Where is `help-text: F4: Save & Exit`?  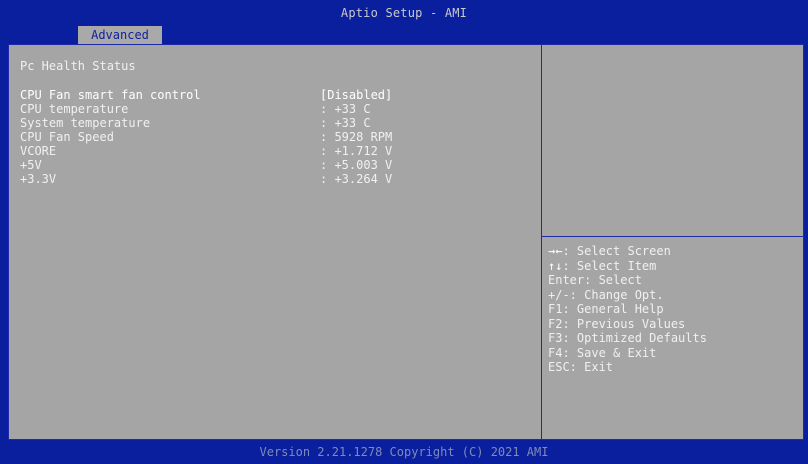 help-text: F4: Save & Exit is located at coordinates (602, 352).